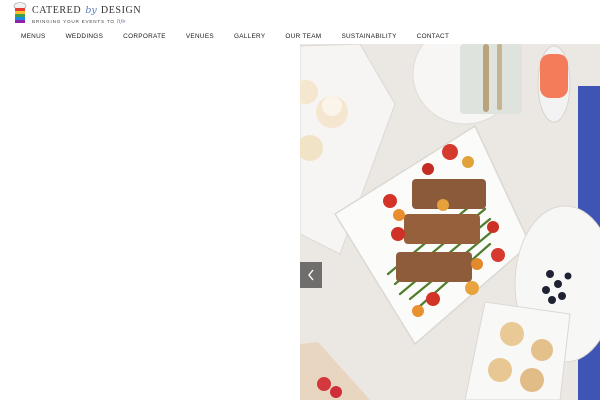  I want to click on nav-item-our-team: OUR TEAM, so click(303, 38).